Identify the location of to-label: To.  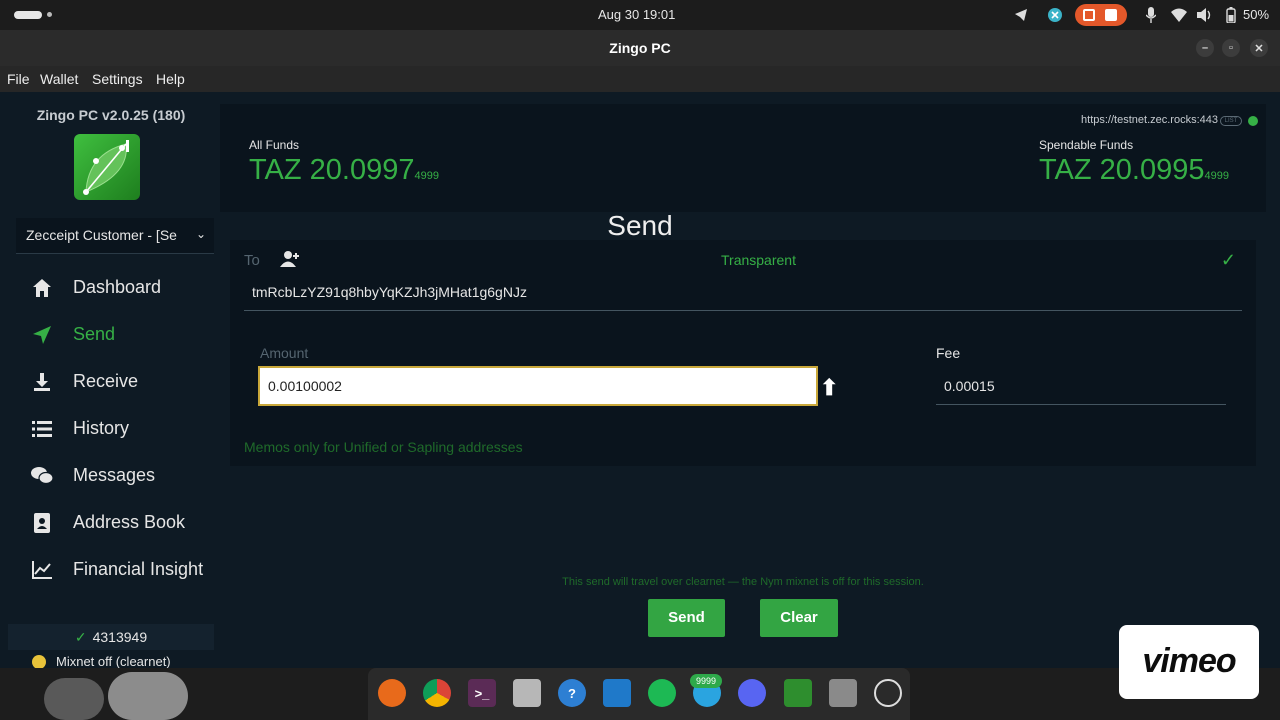
(252, 260).